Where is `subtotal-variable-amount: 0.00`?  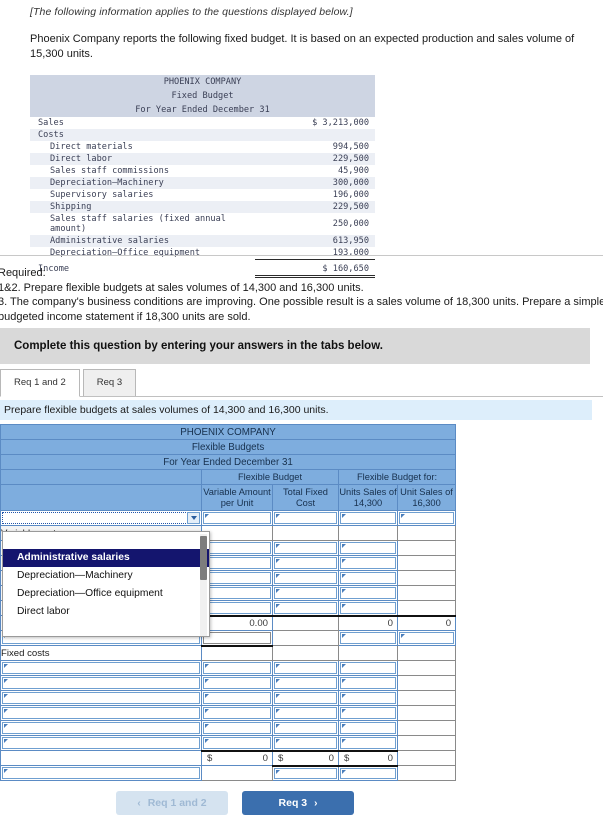 subtotal-variable-amount: 0.00 is located at coordinates (237, 622).